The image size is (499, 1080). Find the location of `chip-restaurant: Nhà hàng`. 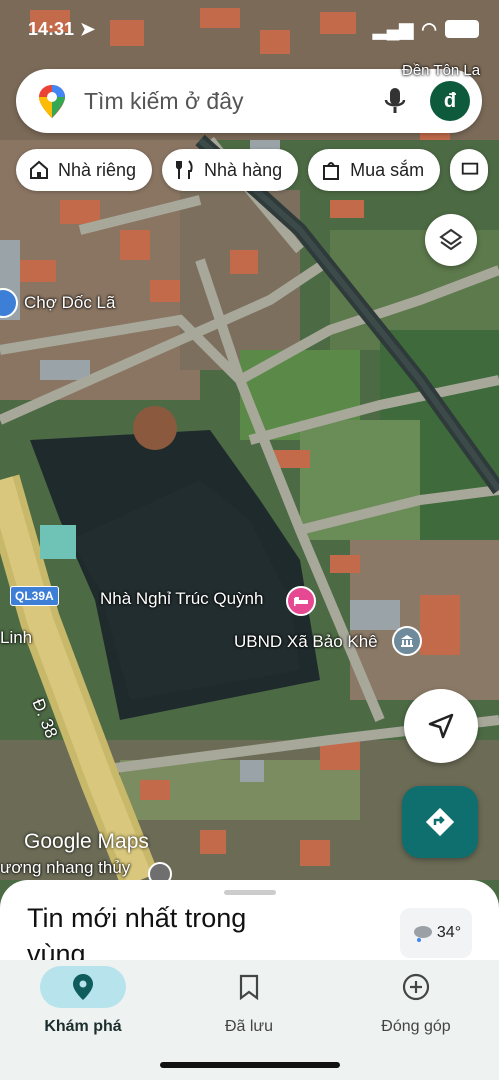

chip-restaurant: Nhà hàng is located at coordinates (230, 170).